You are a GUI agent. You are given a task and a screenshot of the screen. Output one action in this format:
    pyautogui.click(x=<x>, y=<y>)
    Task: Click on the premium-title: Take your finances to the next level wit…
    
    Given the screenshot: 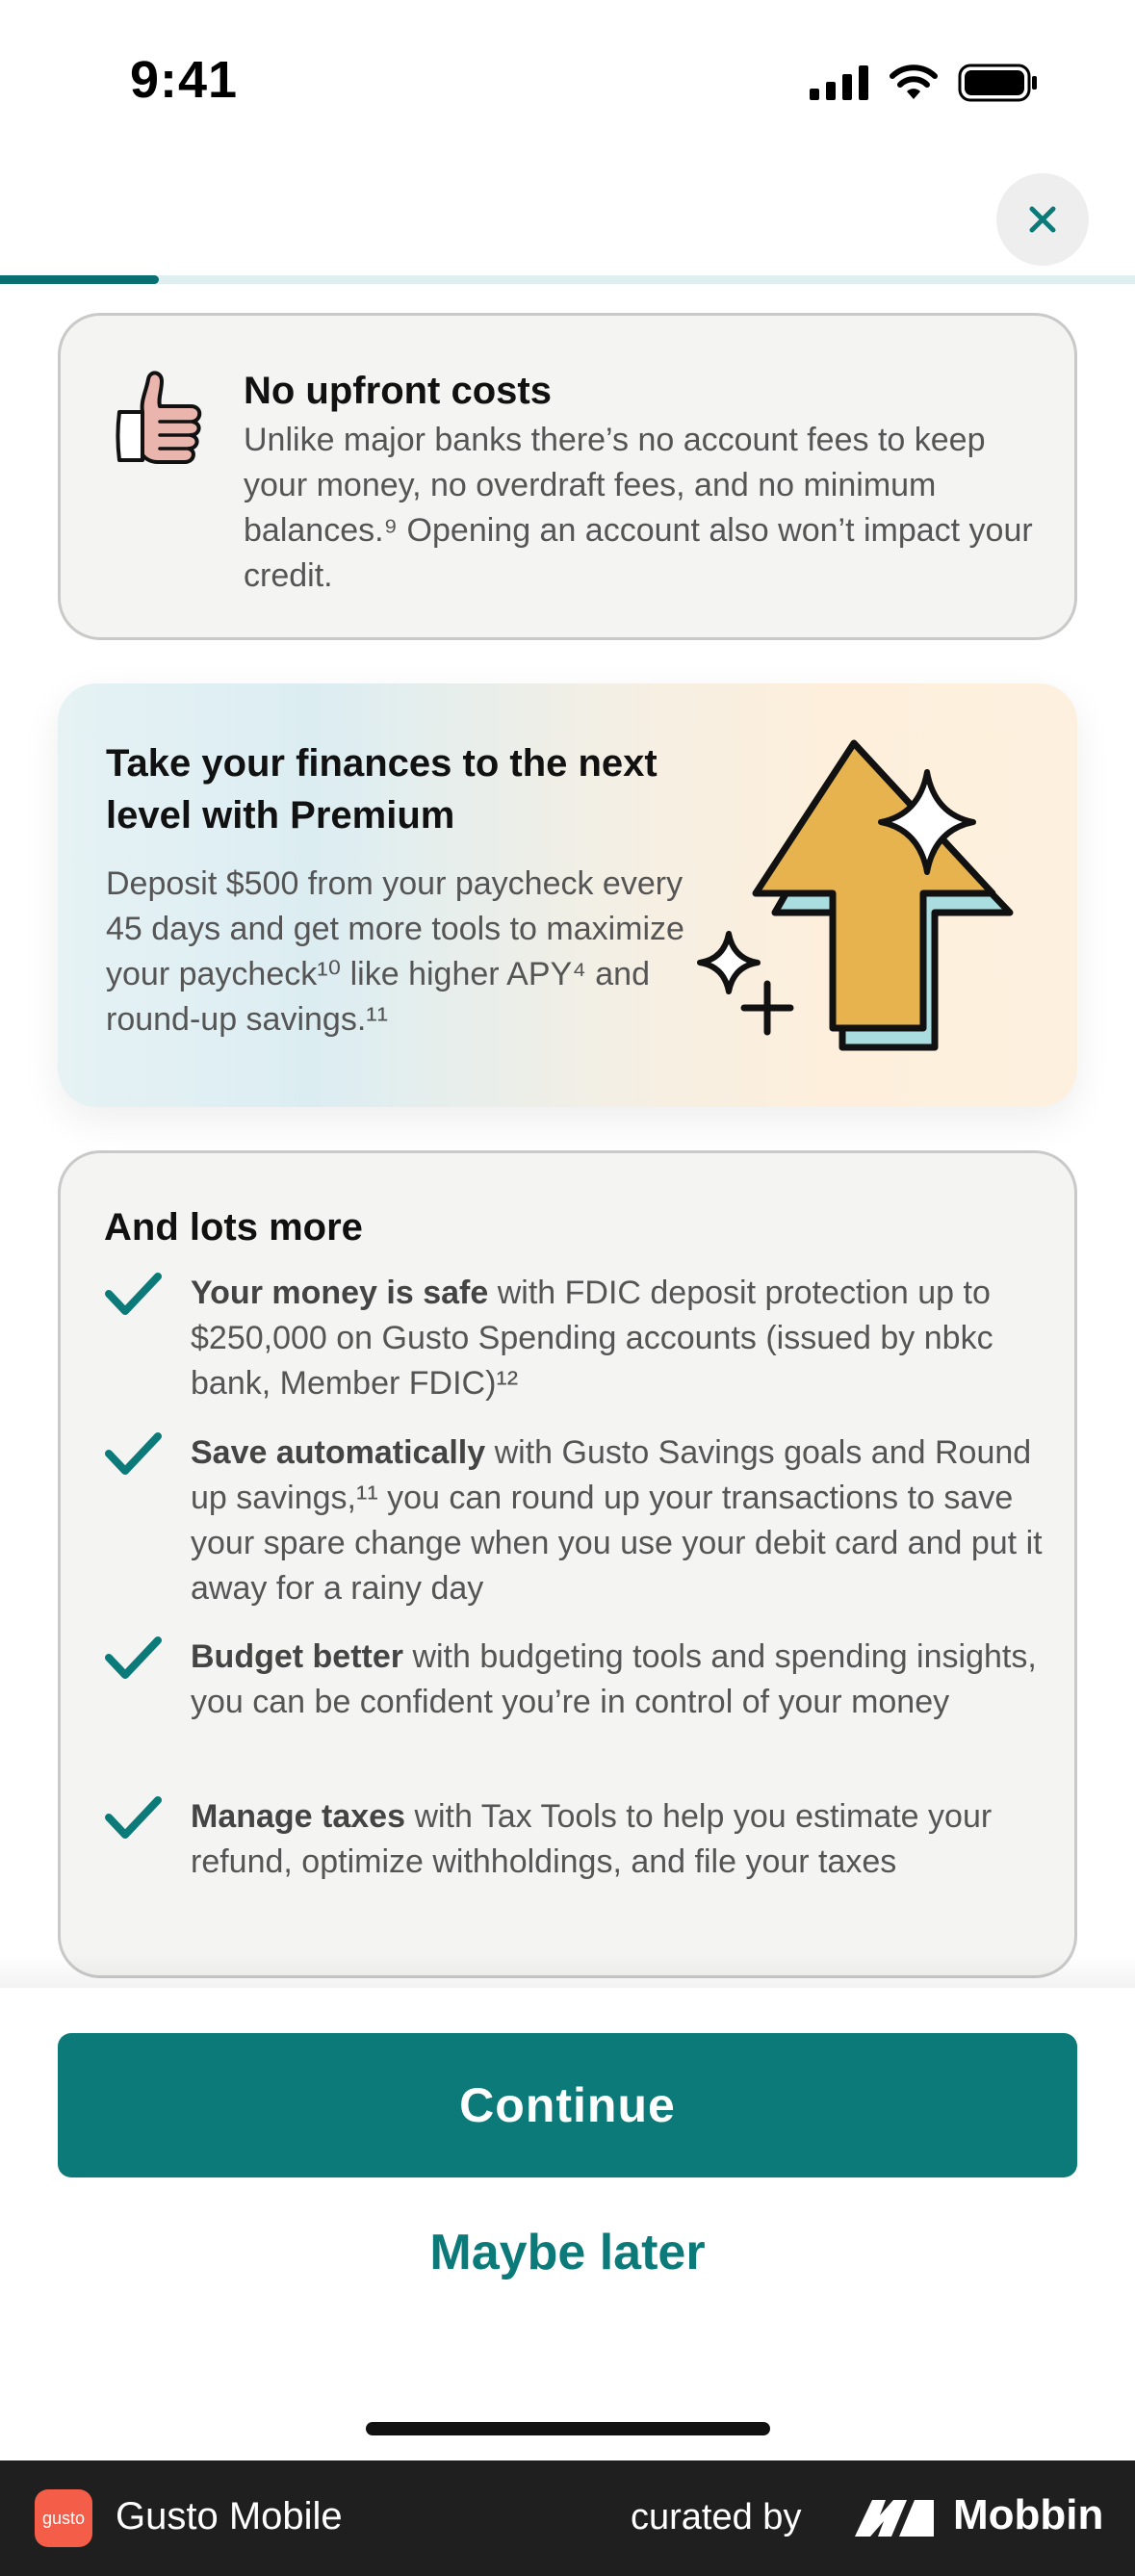 What is the action you would take?
    pyautogui.click(x=382, y=789)
    